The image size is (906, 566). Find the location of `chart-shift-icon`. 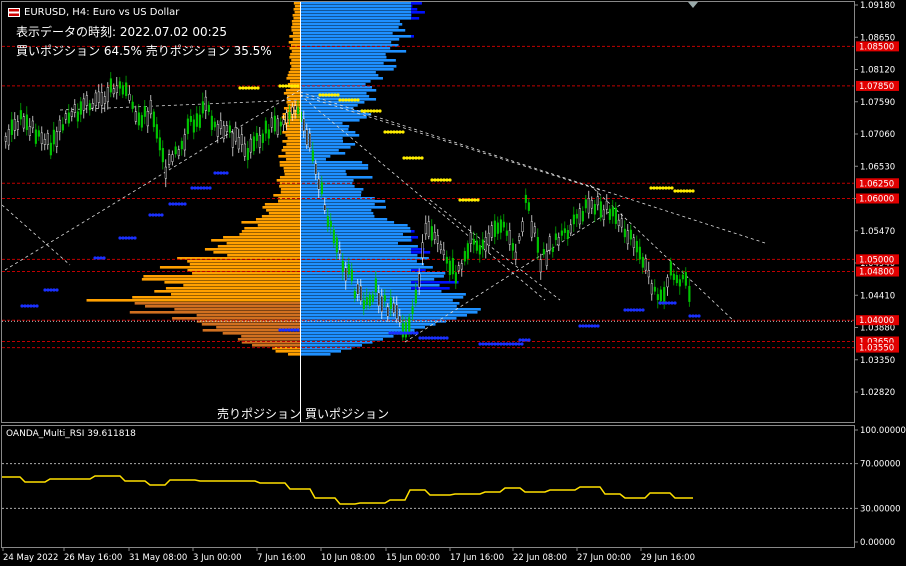

chart-shift-icon is located at coordinates (693, 5).